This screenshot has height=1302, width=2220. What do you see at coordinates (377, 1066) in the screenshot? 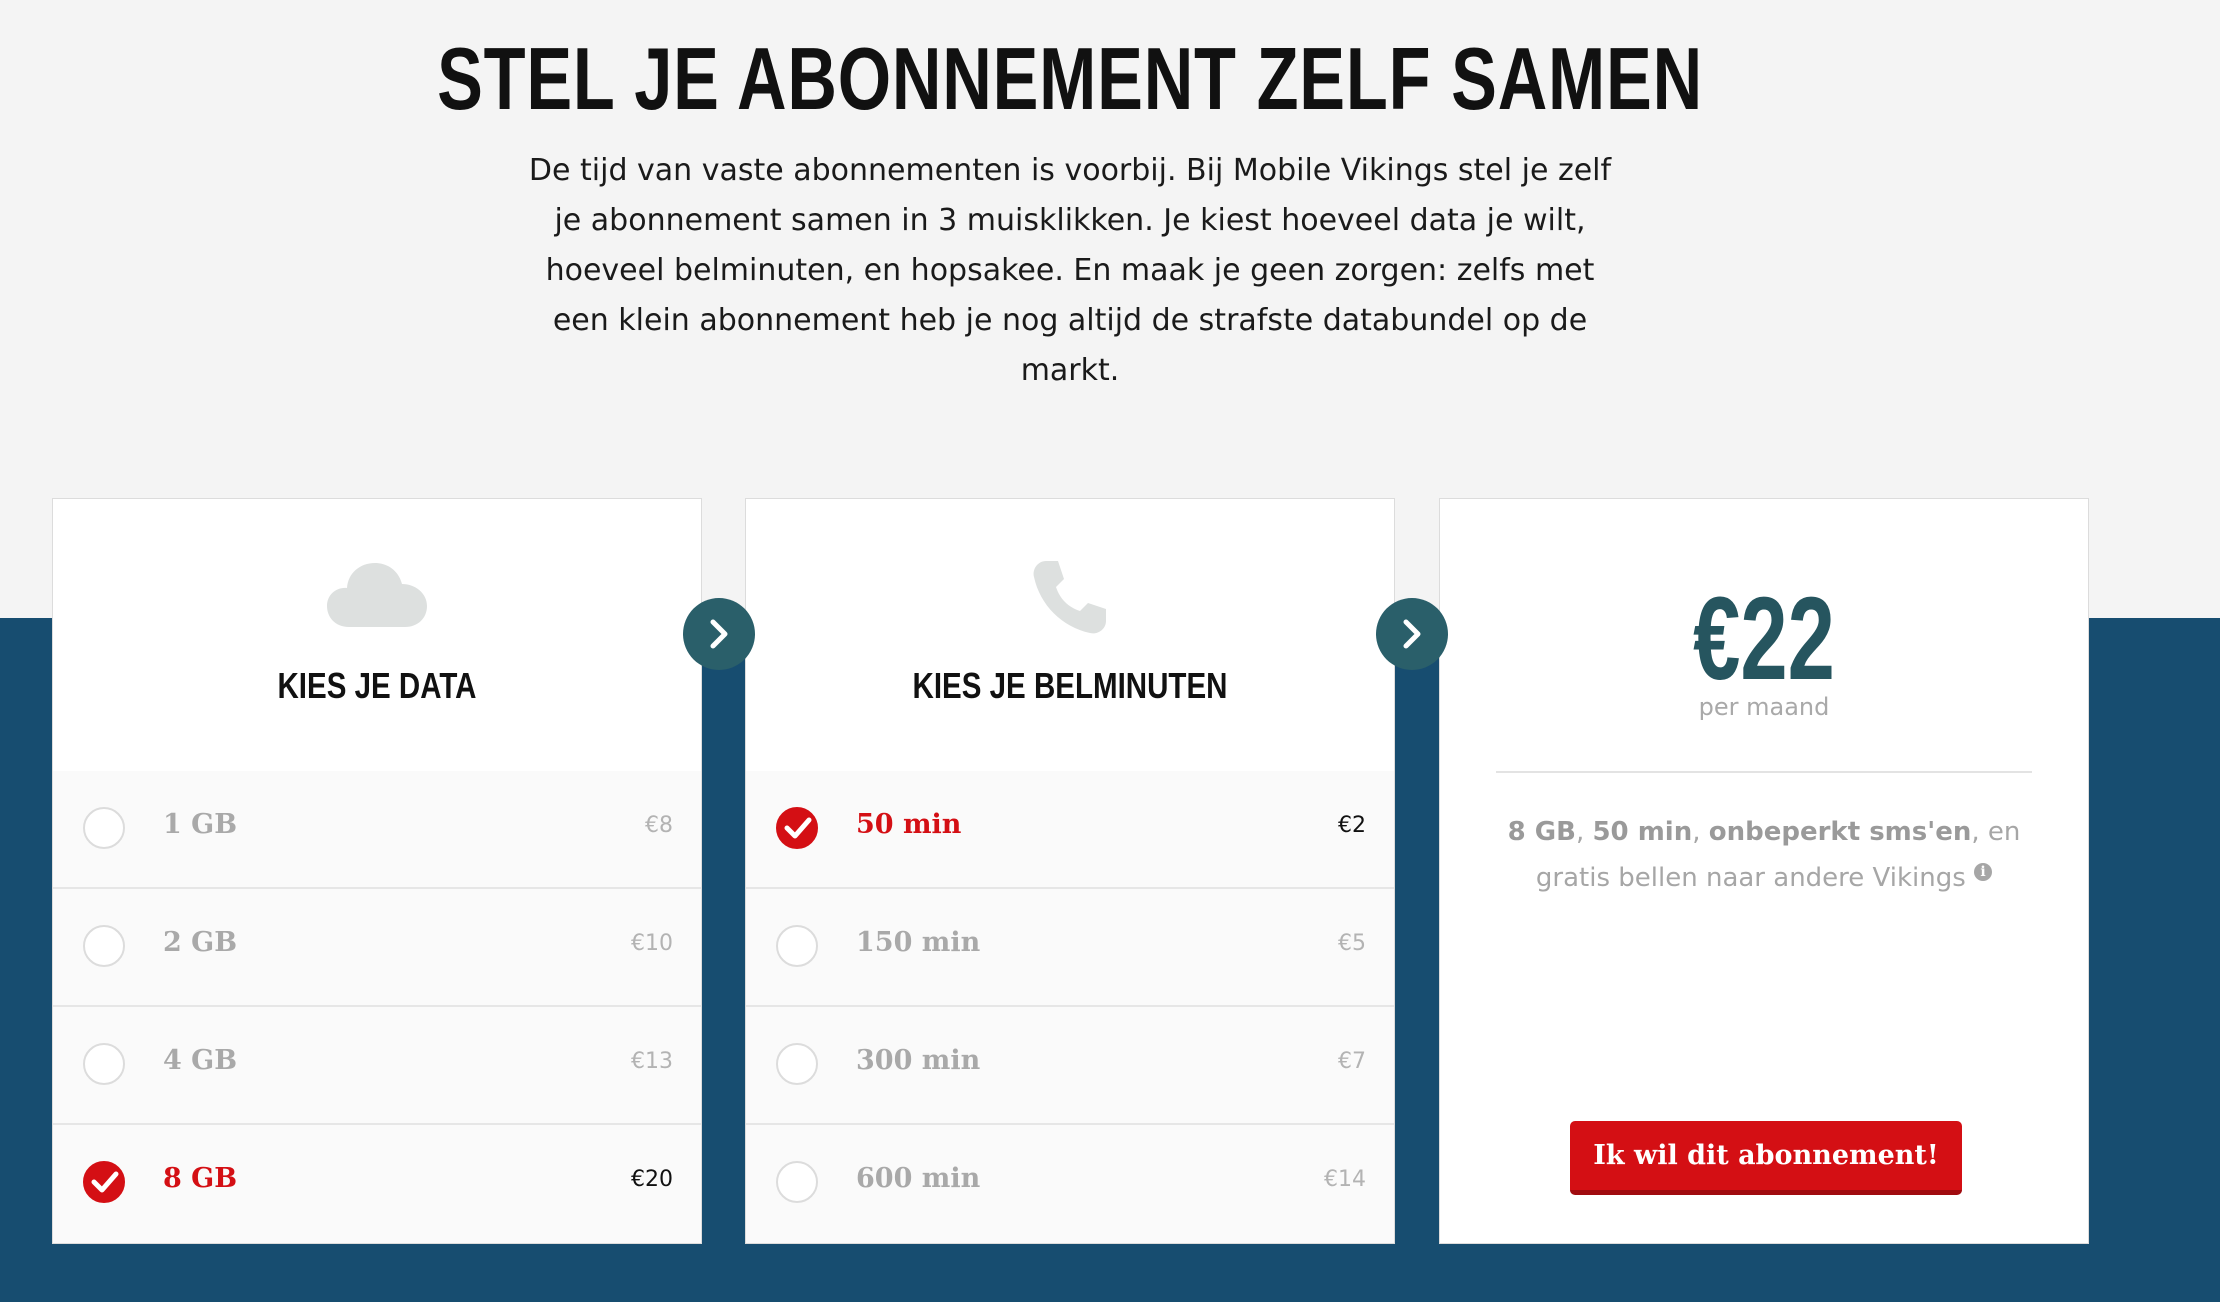
I see `data-option-4gb: 4 GB €13` at bounding box center [377, 1066].